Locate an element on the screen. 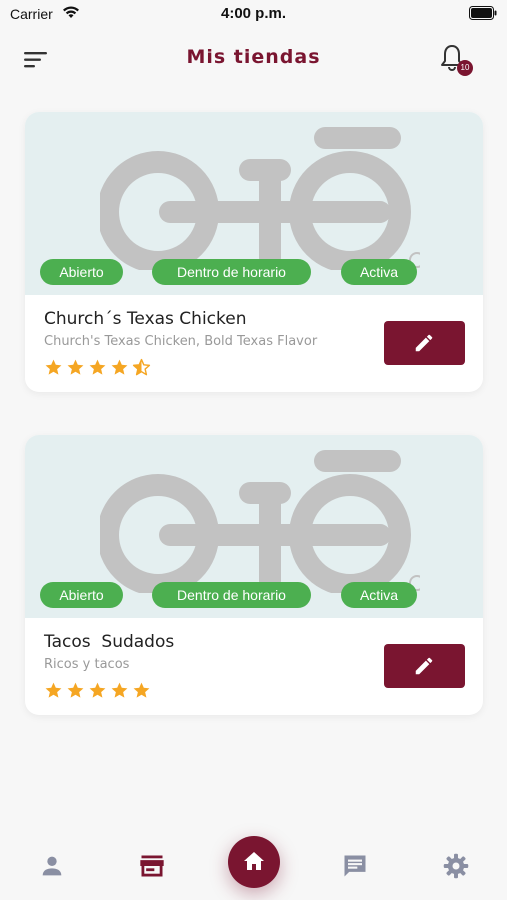  tab-settings is located at coordinates (456, 866).